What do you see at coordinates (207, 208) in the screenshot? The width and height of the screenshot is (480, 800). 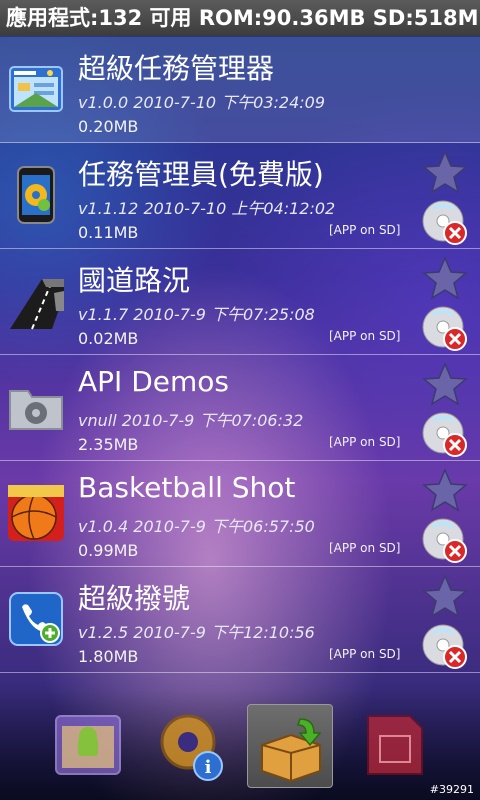 I see `app-version: v1.1.12 2010-7-10 上午04:12:02` at bounding box center [207, 208].